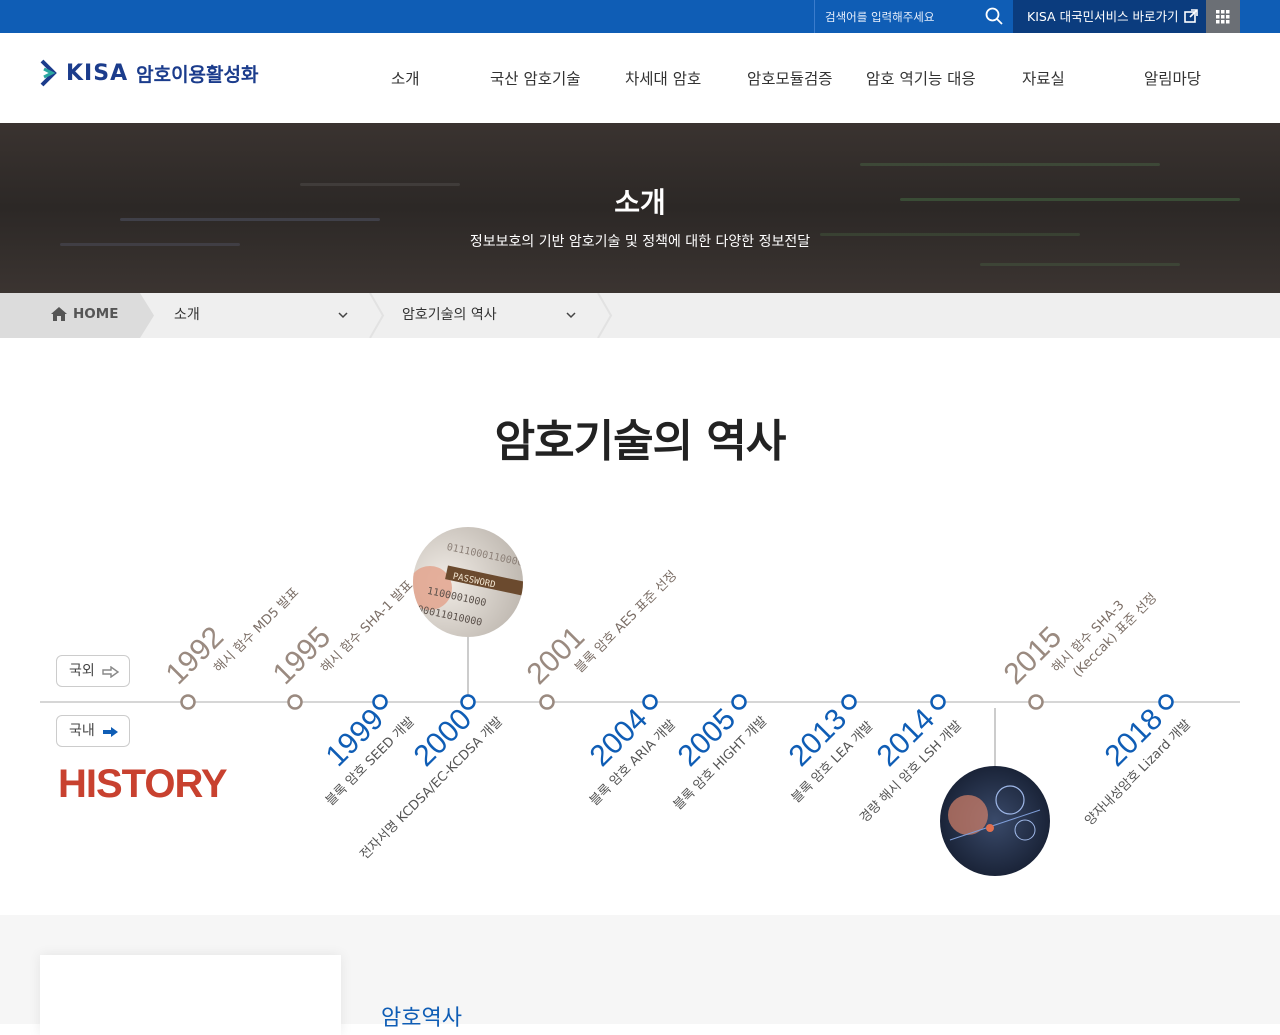 The width and height of the screenshot is (1280, 1035). What do you see at coordinates (631, 755) in the screenshot?
I see `event-domestic-2004: 2004 블록 암호 ARIA 개발` at bounding box center [631, 755].